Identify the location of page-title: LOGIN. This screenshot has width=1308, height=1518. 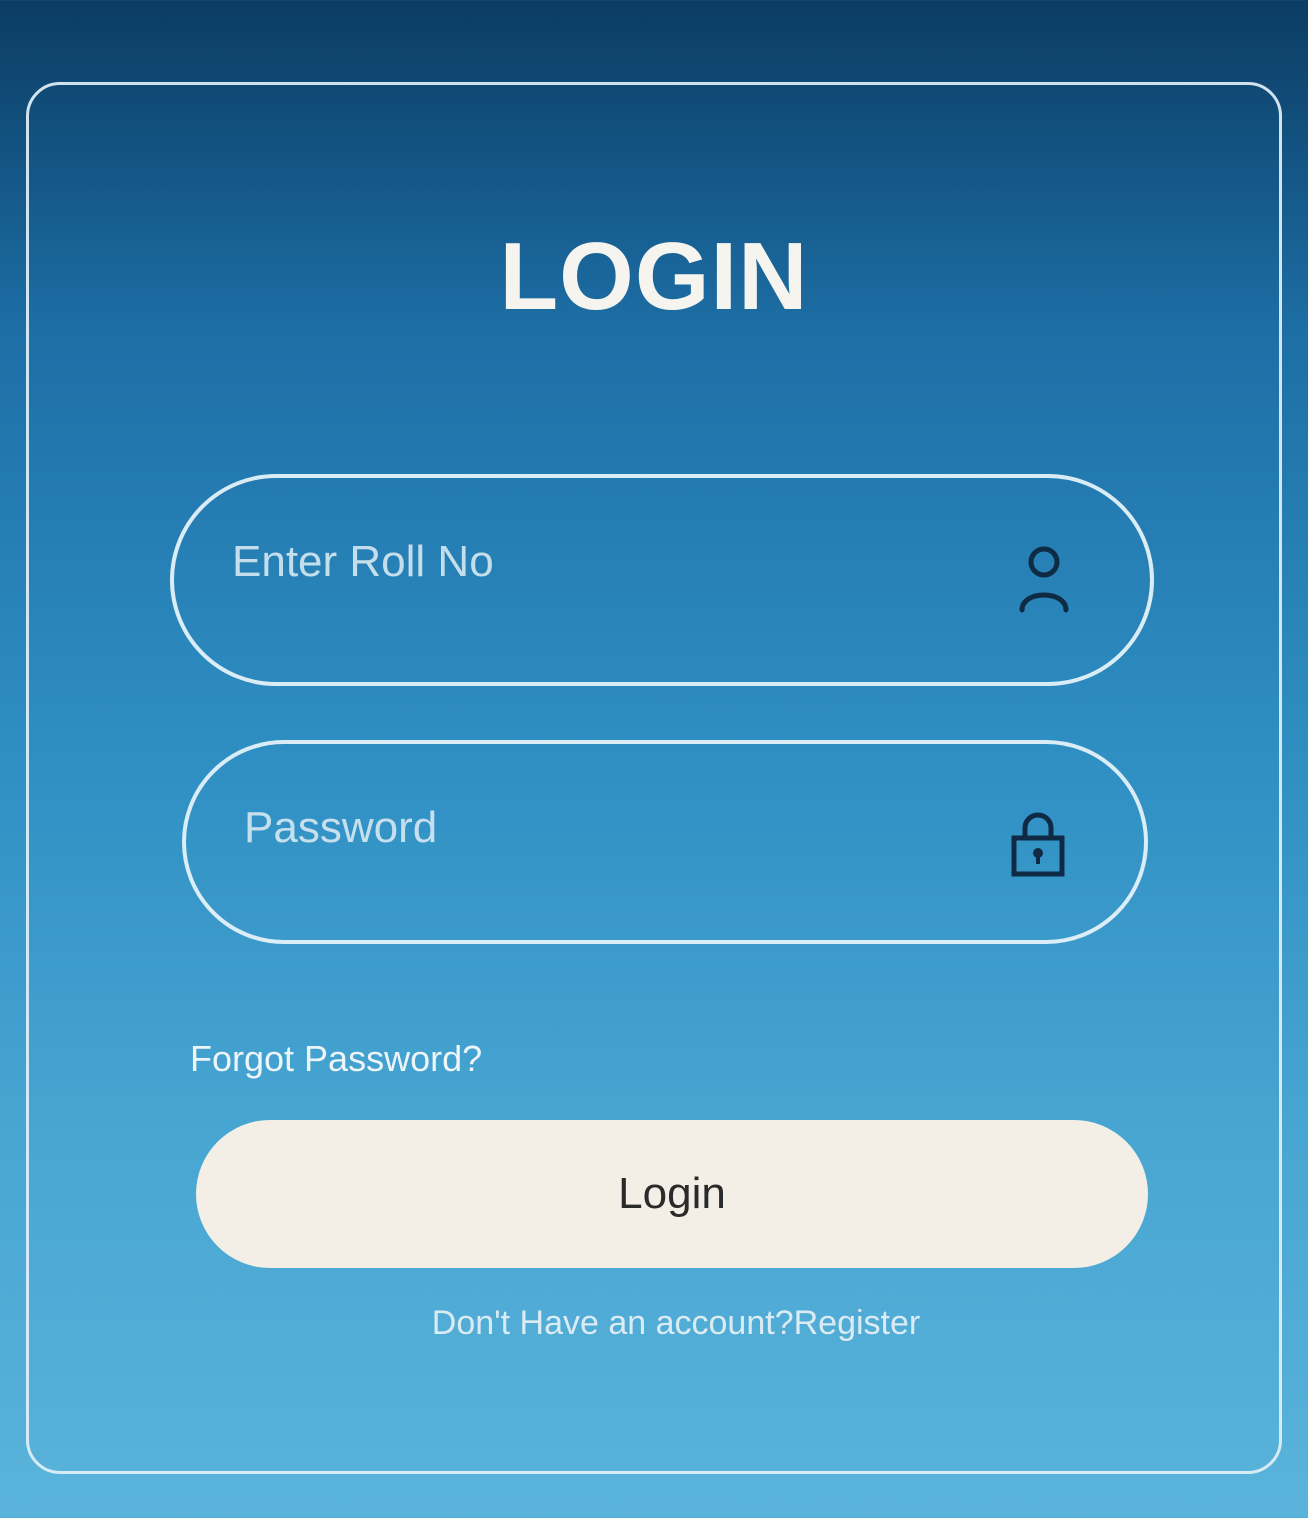
(654, 276).